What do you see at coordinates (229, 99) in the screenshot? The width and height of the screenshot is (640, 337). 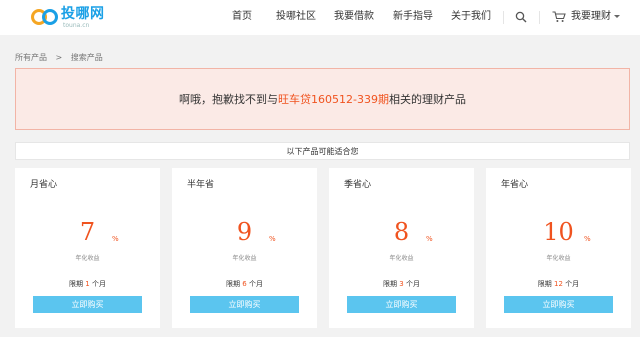 I see `alert-prefix: 啊哦，抱歉找不到与` at bounding box center [229, 99].